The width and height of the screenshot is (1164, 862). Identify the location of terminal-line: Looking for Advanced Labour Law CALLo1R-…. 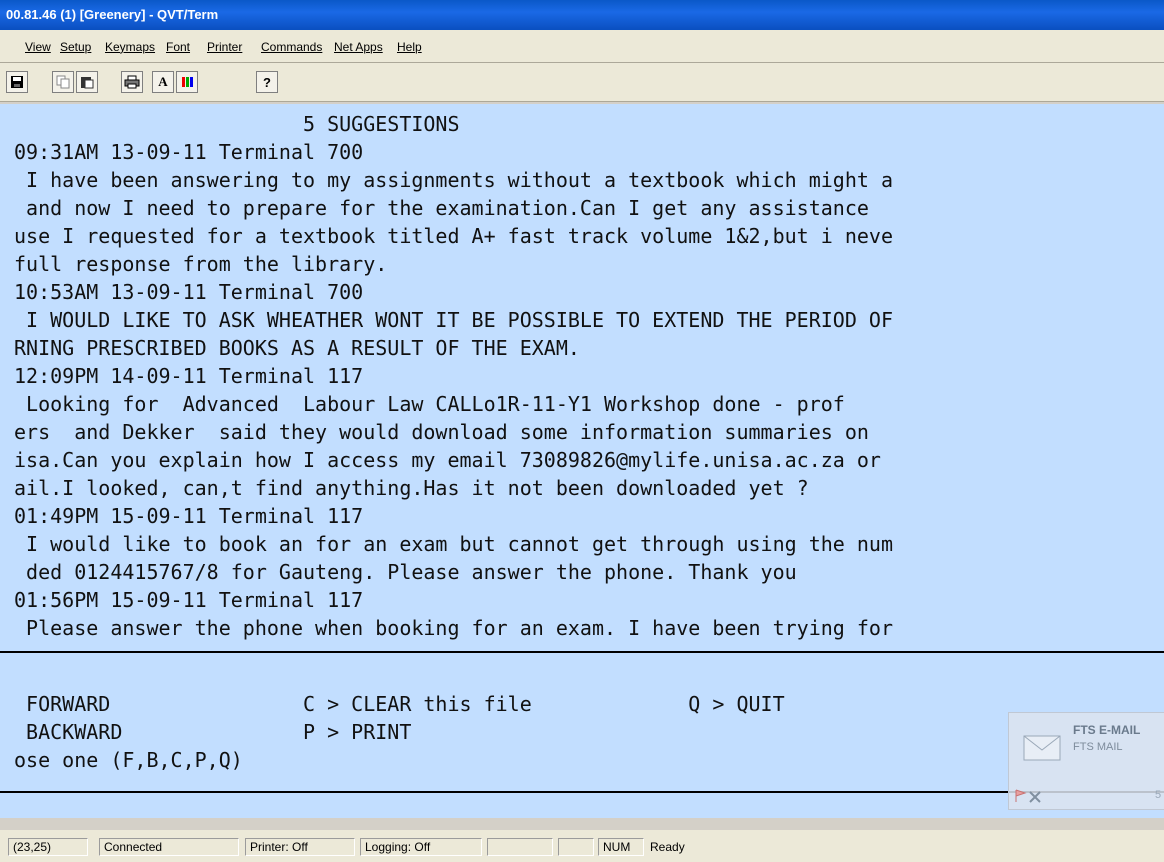
(429, 404).